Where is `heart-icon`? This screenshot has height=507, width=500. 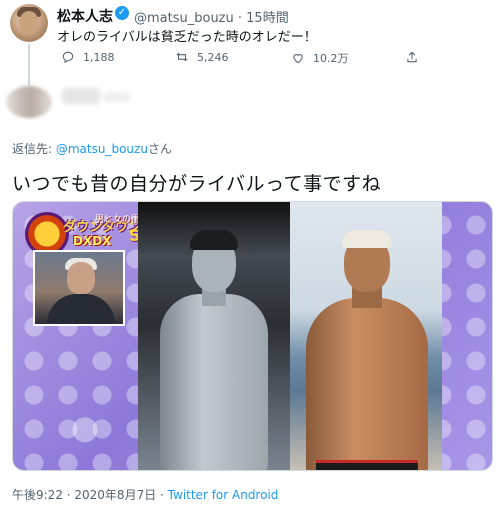
heart-icon is located at coordinates (298, 59).